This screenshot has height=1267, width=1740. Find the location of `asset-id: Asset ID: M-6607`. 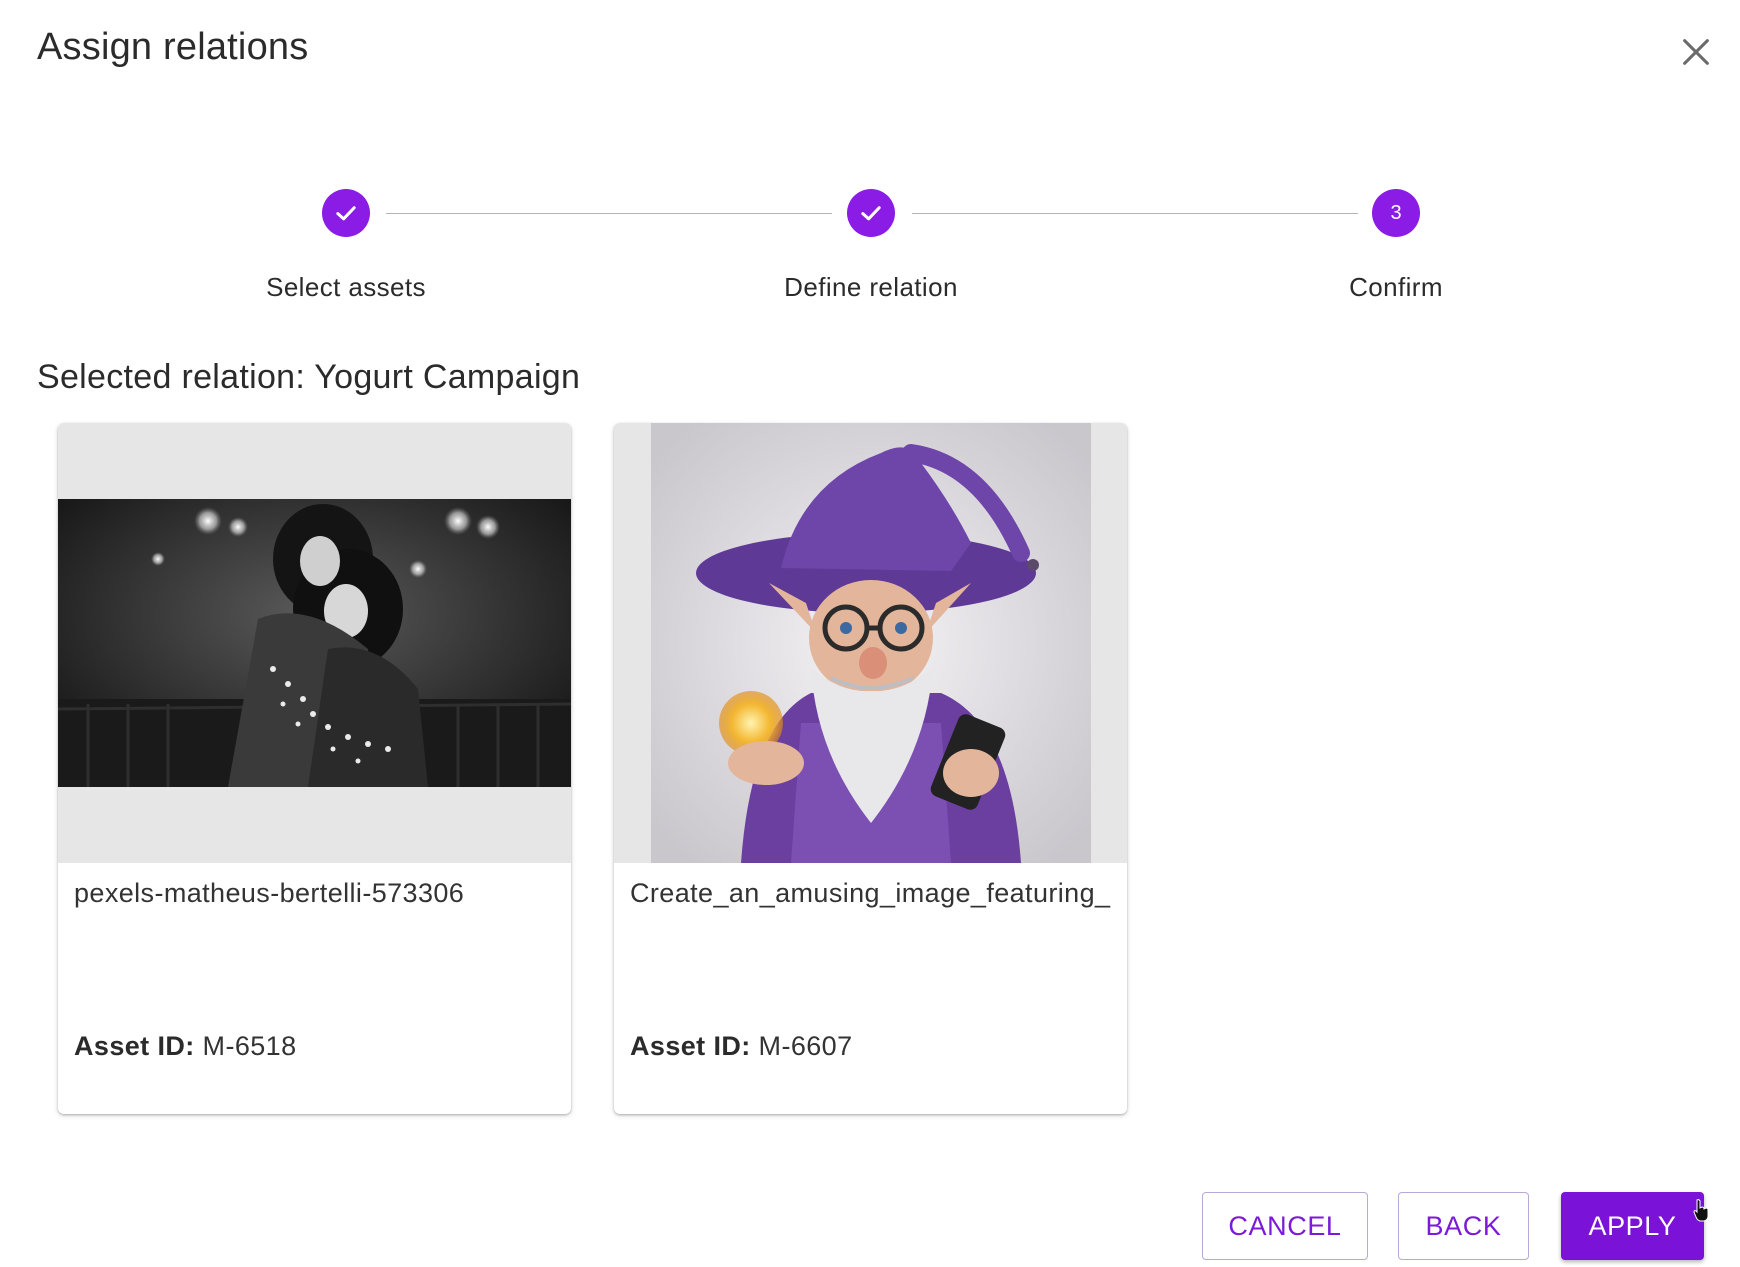

asset-id: Asset ID: M-6607 is located at coordinates (741, 1046).